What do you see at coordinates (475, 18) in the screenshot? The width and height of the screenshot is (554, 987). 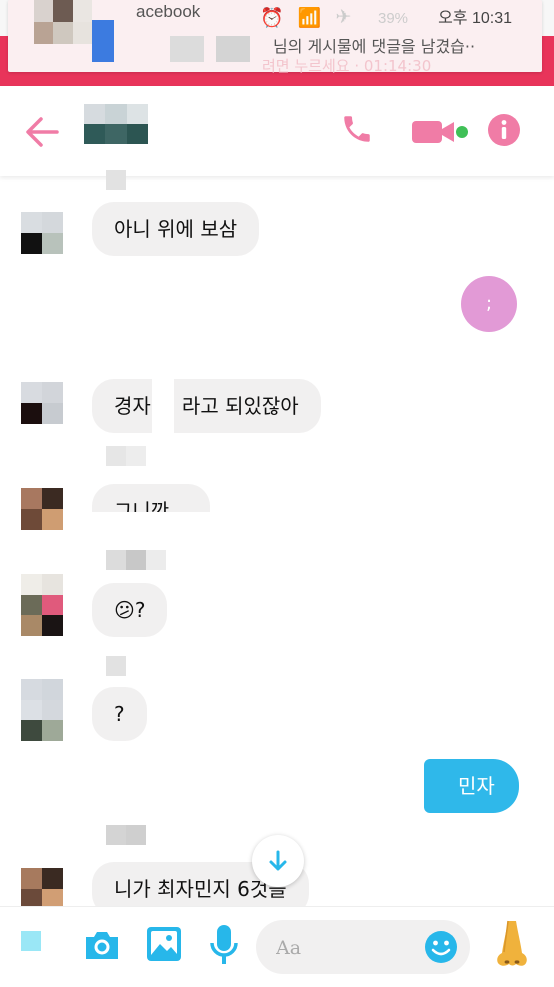 I see `clock: 오후 10:31` at bounding box center [475, 18].